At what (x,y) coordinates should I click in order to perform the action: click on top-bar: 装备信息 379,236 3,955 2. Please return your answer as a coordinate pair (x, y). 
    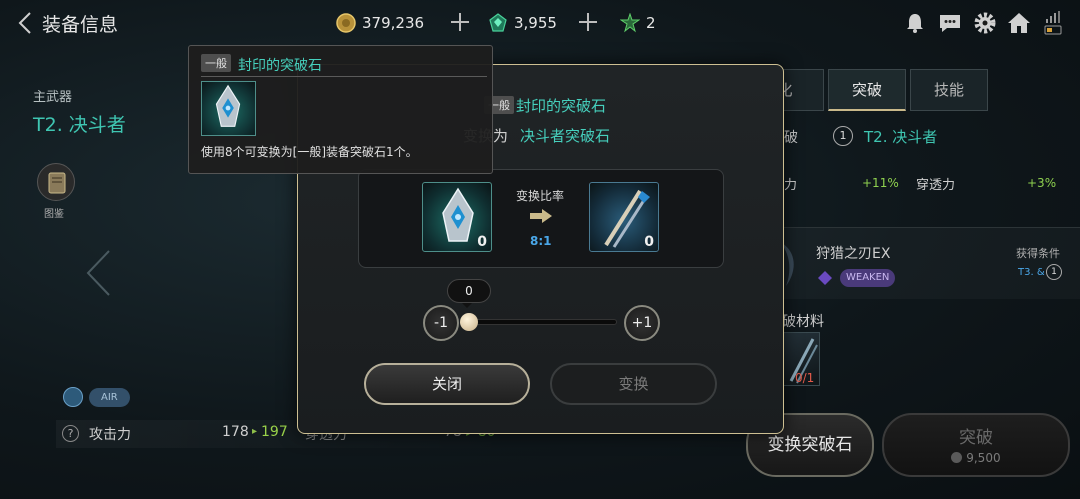
    Looking at the image, I should click on (540, 23).